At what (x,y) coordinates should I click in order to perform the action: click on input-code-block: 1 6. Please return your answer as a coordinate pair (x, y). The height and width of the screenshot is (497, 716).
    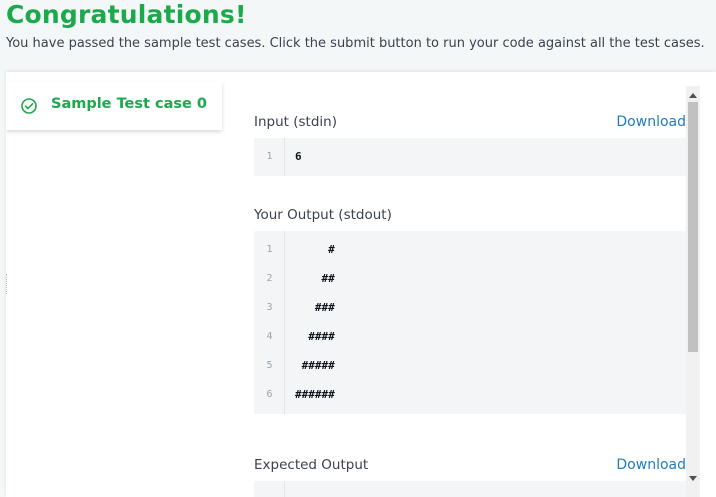
    Looking at the image, I should click on (470, 157).